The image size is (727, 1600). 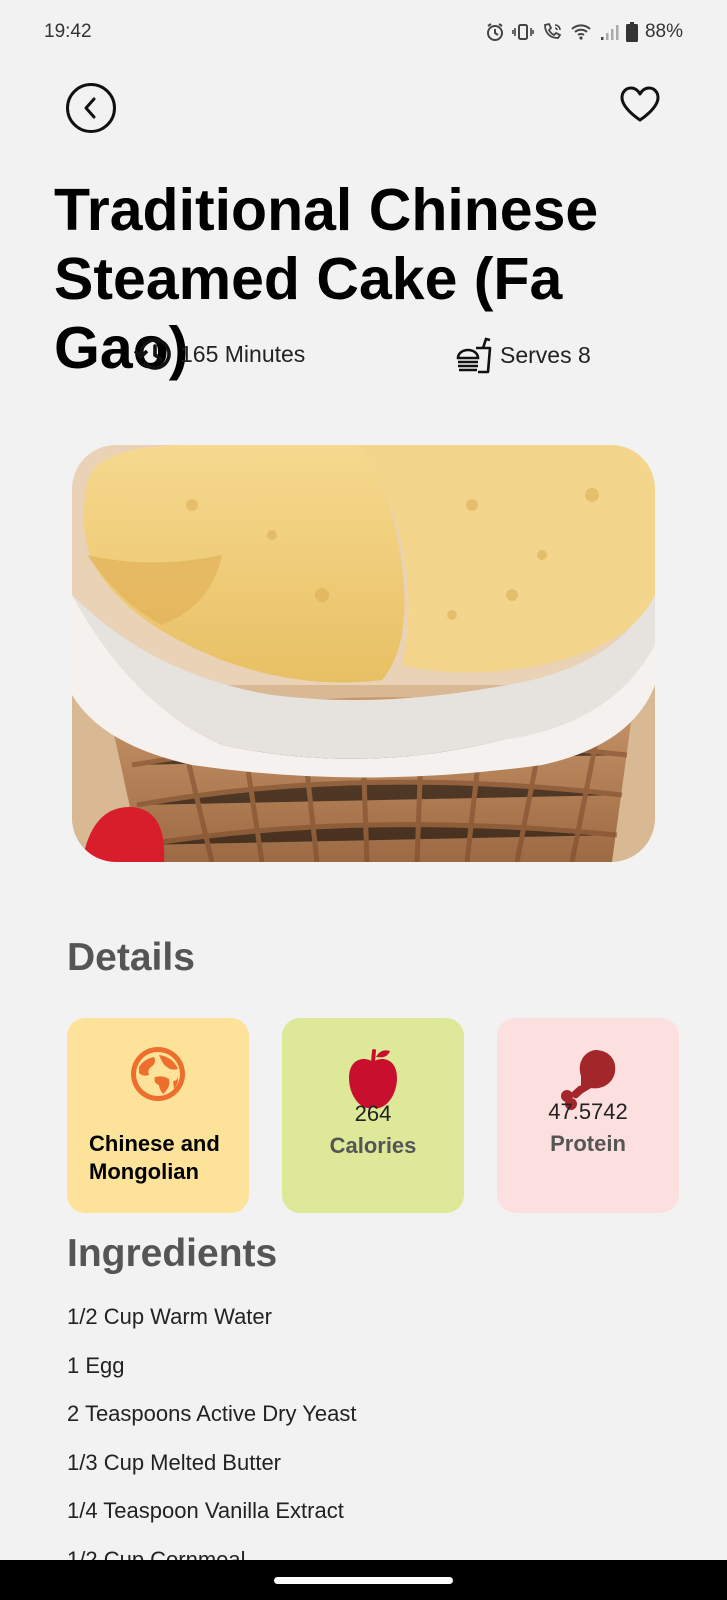 What do you see at coordinates (631, 32) in the screenshot?
I see `battery-icon` at bounding box center [631, 32].